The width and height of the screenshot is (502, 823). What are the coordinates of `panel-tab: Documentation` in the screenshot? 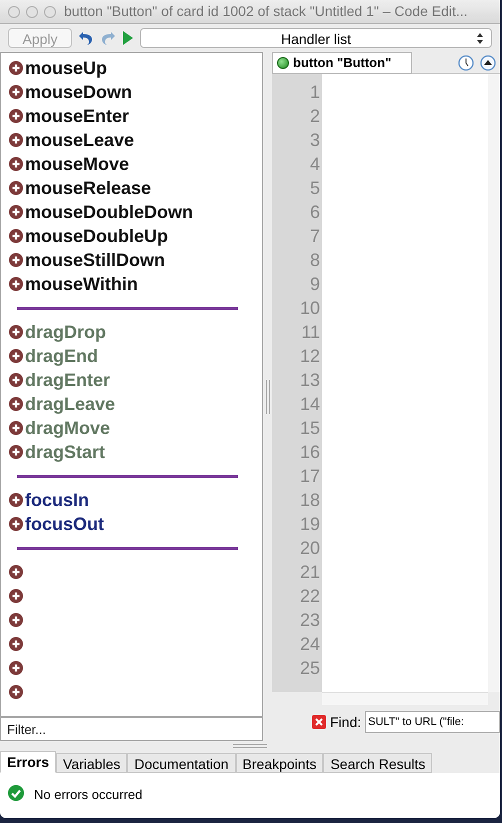 It's located at (181, 763).